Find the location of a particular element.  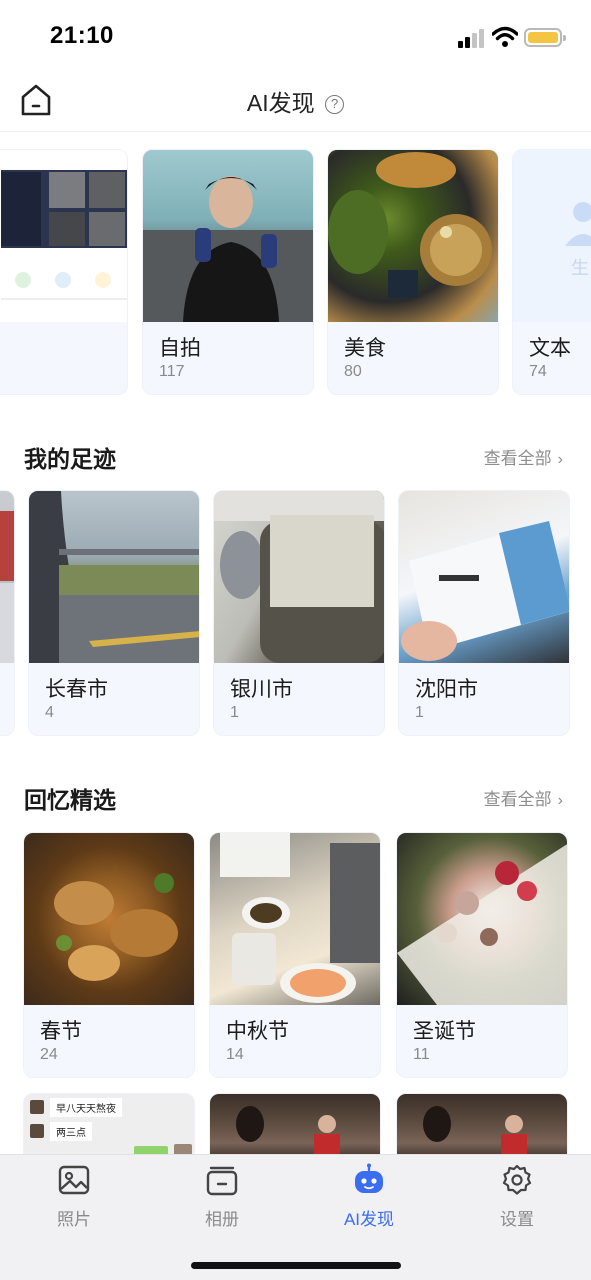

category-card-text: 生 文本 74 is located at coordinates (551, 272).